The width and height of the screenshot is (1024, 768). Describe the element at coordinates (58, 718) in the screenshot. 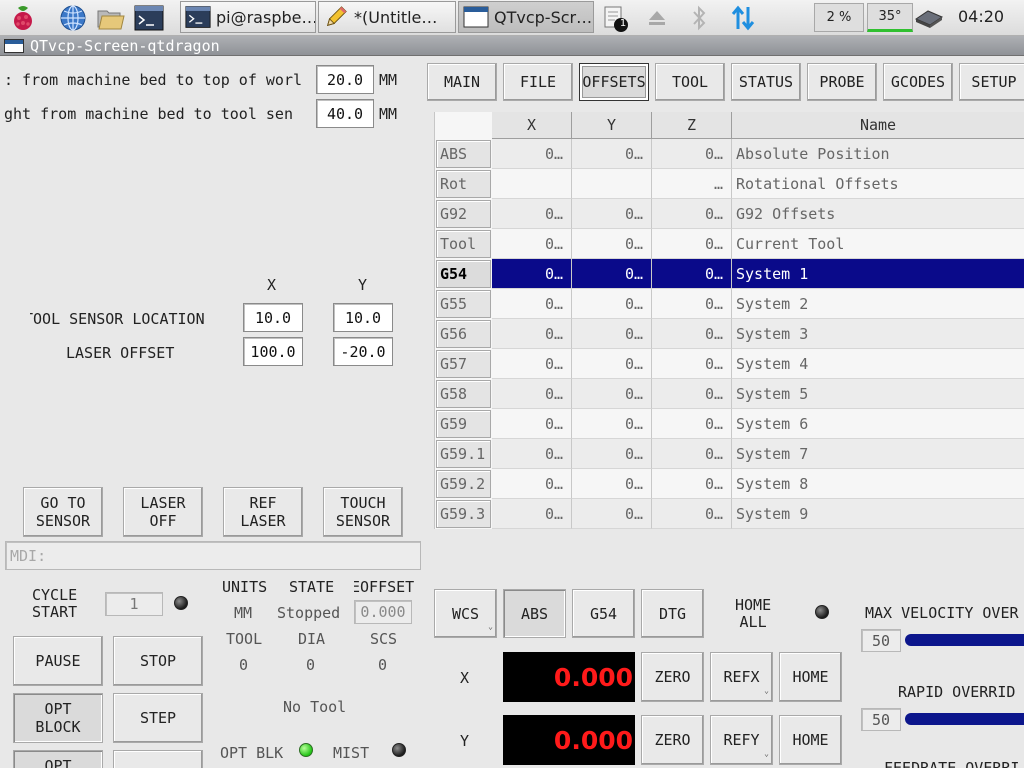

I see `opt-block-button: OPT BLOCK` at that location.